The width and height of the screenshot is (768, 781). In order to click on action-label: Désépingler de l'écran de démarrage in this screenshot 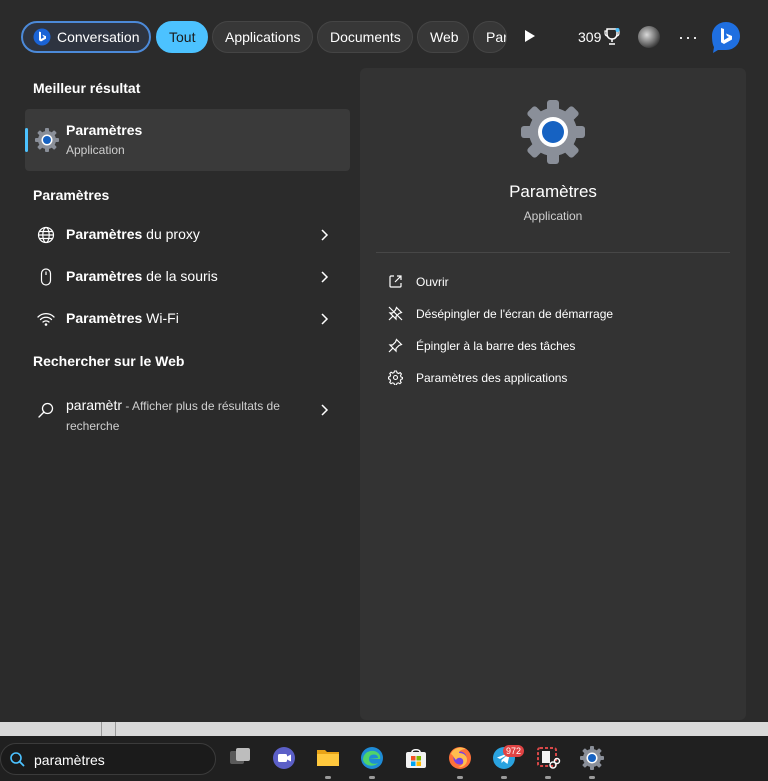, I will do `click(515, 314)`.